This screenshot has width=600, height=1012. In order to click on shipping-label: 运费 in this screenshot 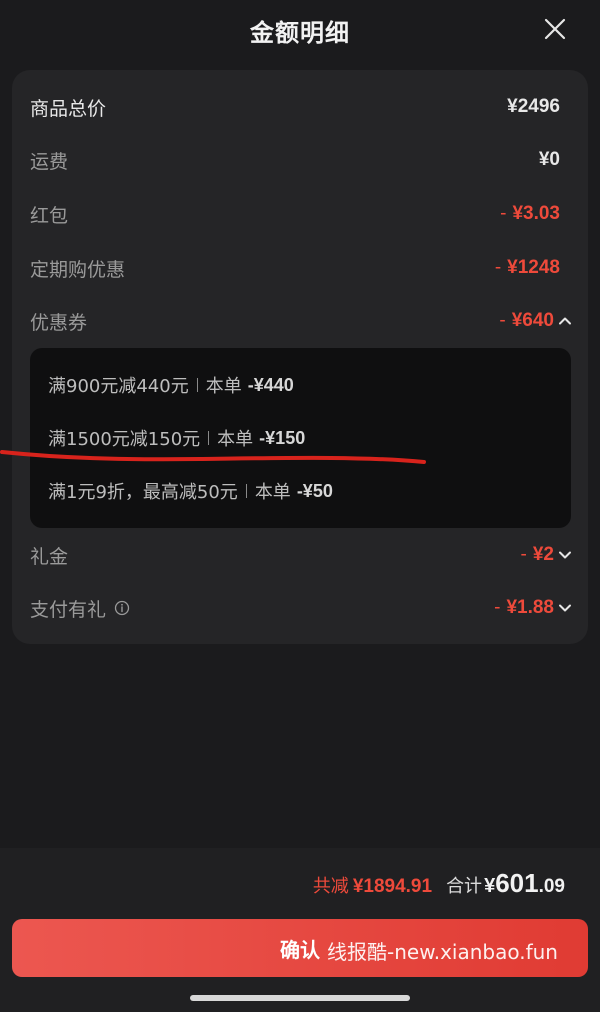, I will do `click(49, 161)`.